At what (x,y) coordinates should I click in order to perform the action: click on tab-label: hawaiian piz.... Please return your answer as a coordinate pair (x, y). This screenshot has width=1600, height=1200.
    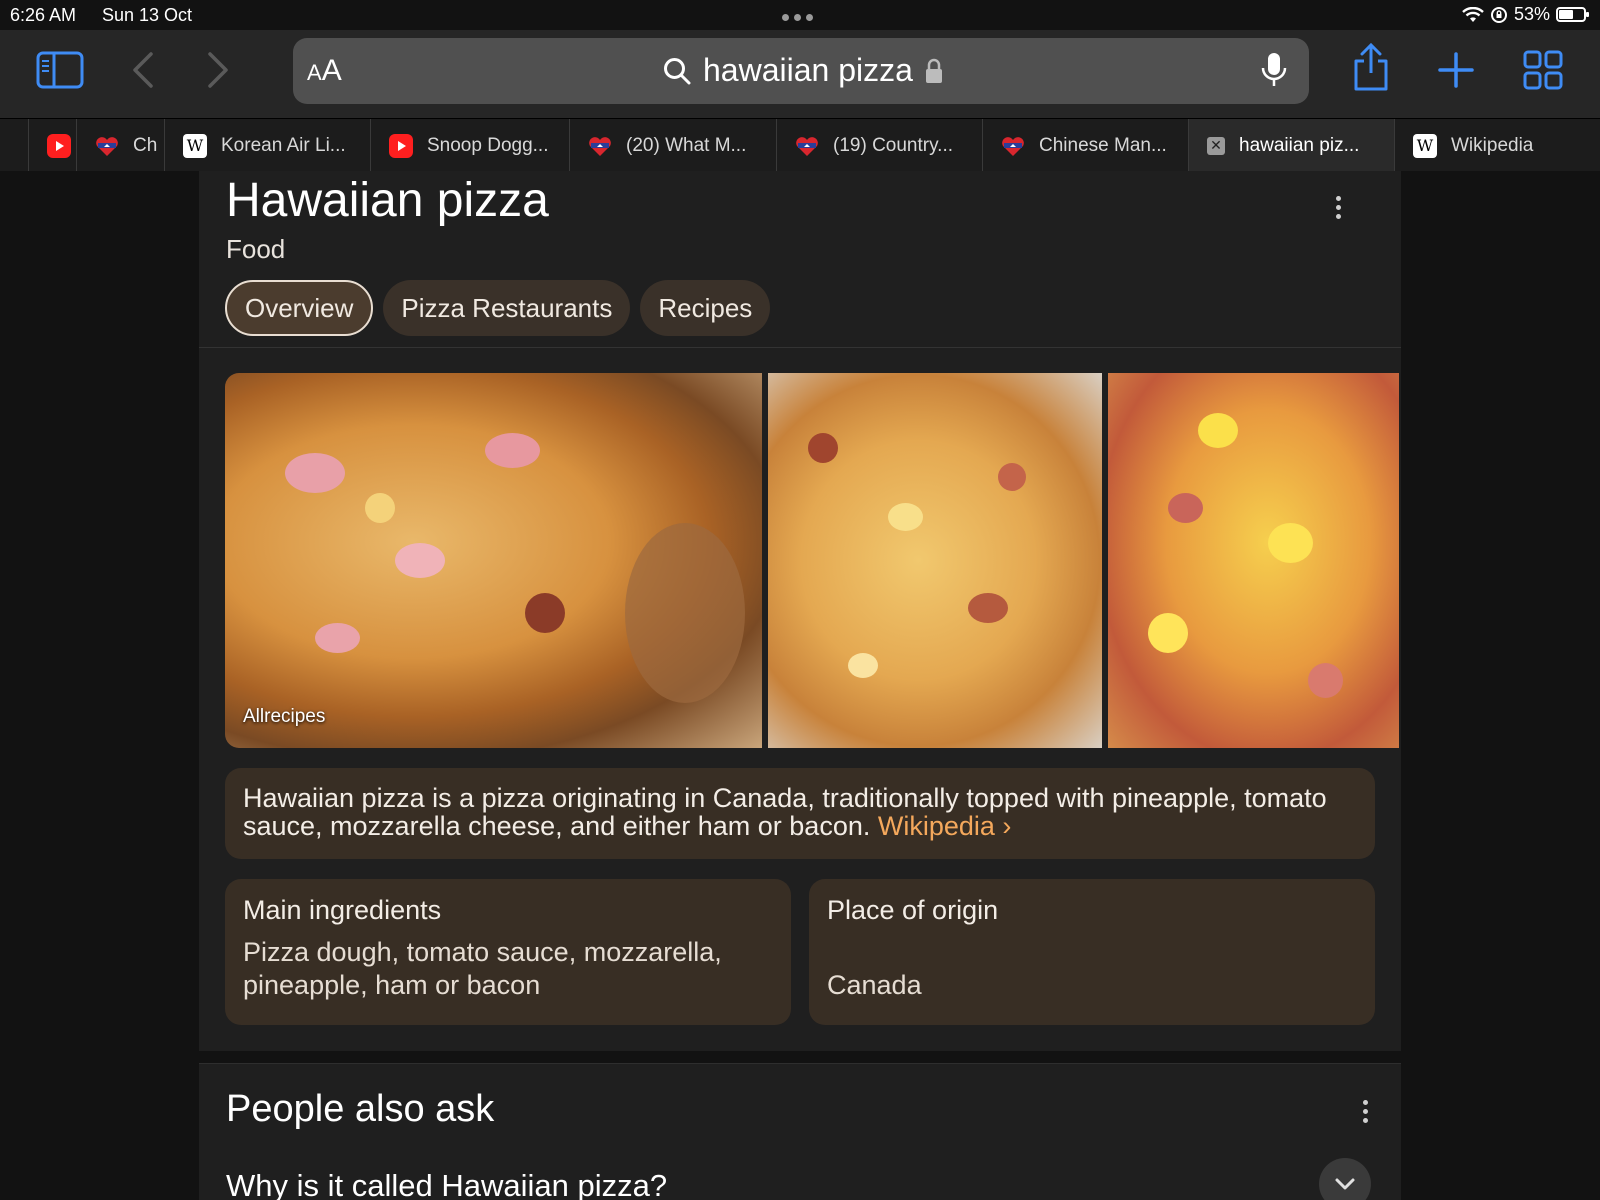
    Looking at the image, I should click on (1299, 145).